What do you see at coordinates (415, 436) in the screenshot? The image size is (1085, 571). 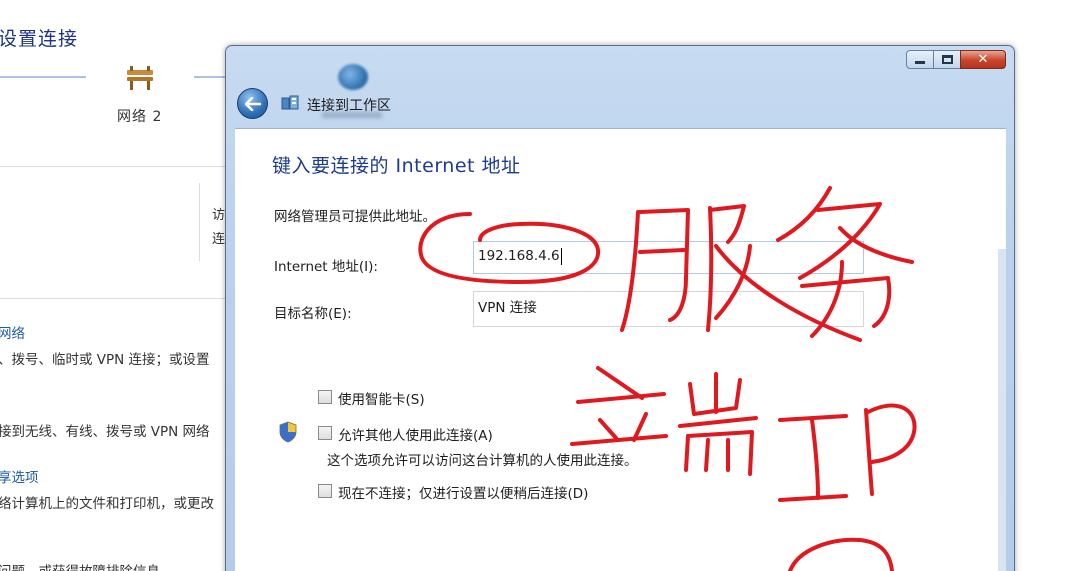 I see `allow-others-label: 允许其他人使用此连接(A)` at bounding box center [415, 436].